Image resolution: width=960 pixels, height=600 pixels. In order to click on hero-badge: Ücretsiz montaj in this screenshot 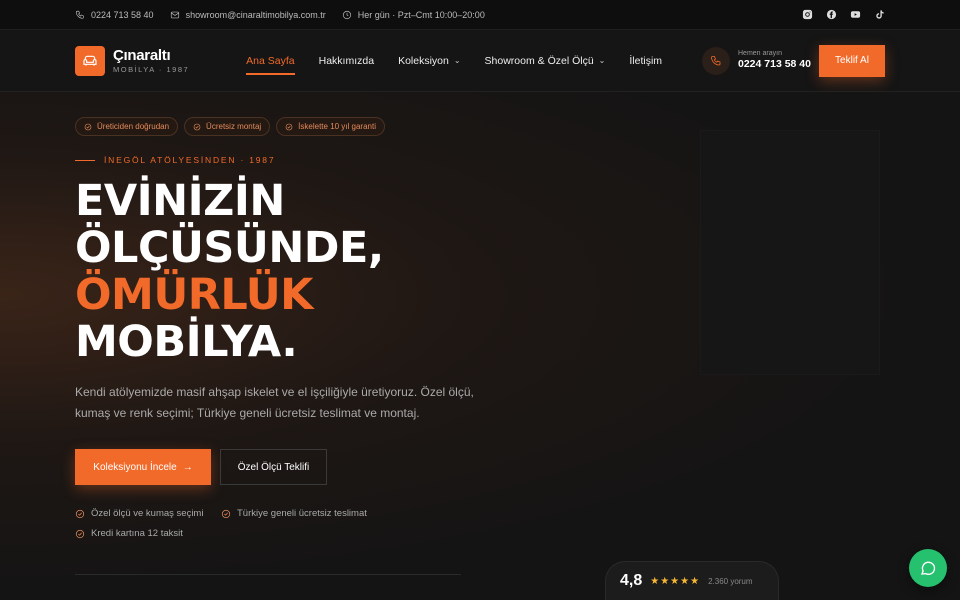, I will do `click(227, 126)`.